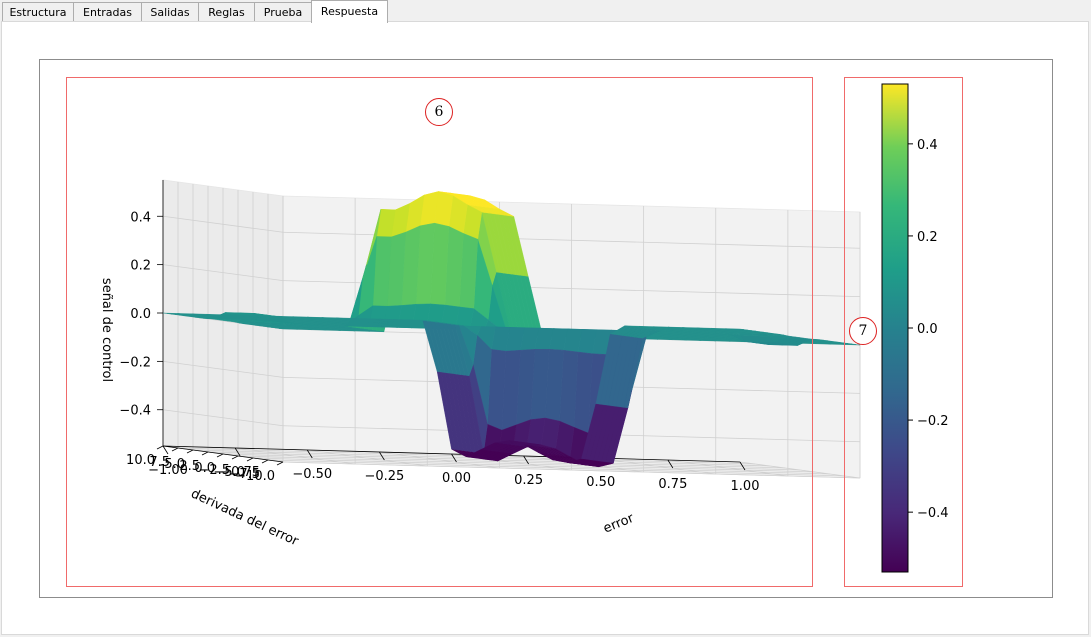 This screenshot has height=637, width=1091. What do you see at coordinates (349, 11) in the screenshot?
I see `tab-respuesta: Respuesta` at bounding box center [349, 11].